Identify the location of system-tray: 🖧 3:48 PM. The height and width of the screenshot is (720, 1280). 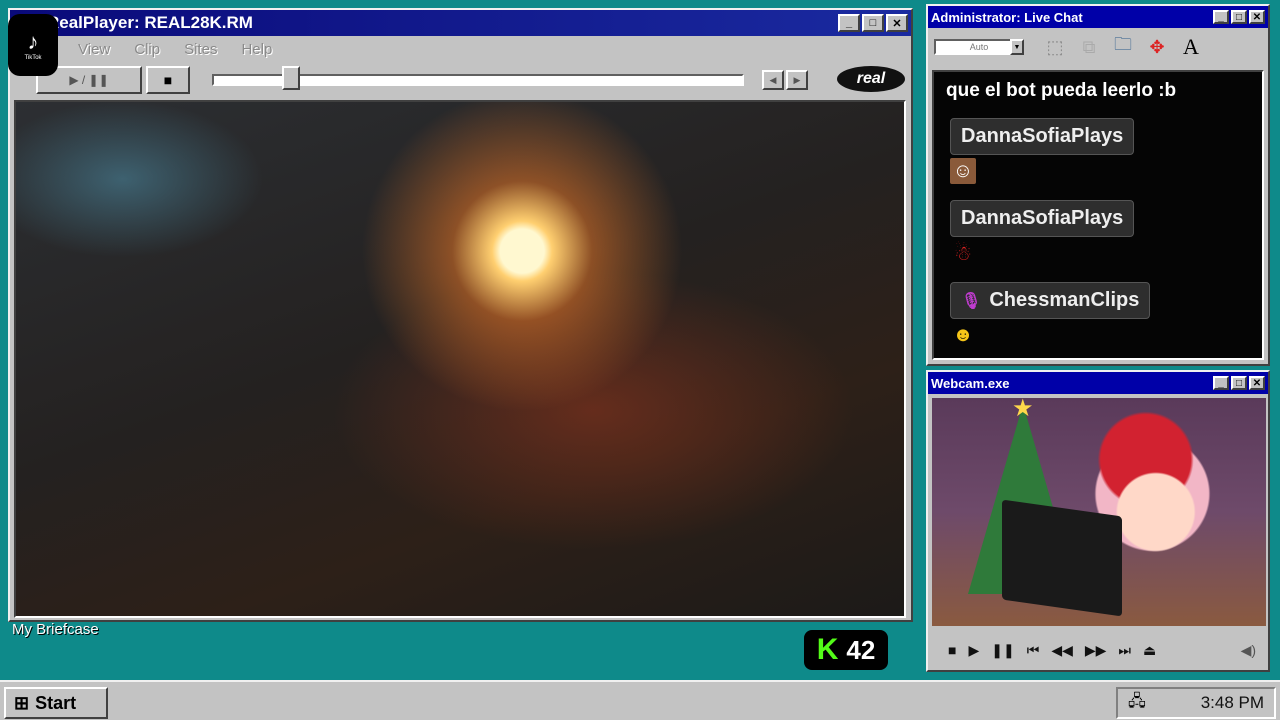
(1196, 703).